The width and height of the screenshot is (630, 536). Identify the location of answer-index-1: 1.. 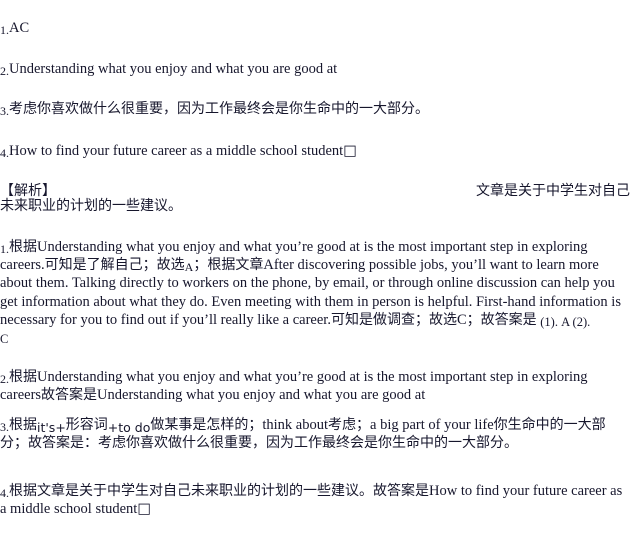
(4, 29).